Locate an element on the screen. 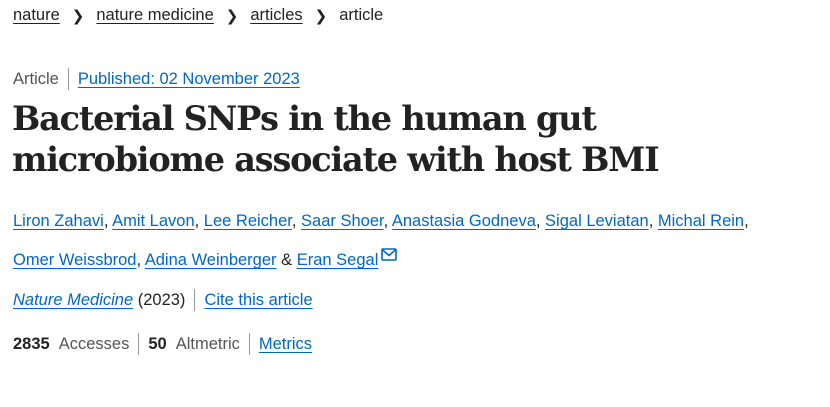 The width and height of the screenshot is (830, 407). accesses-count: 2835 is located at coordinates (31, 343).